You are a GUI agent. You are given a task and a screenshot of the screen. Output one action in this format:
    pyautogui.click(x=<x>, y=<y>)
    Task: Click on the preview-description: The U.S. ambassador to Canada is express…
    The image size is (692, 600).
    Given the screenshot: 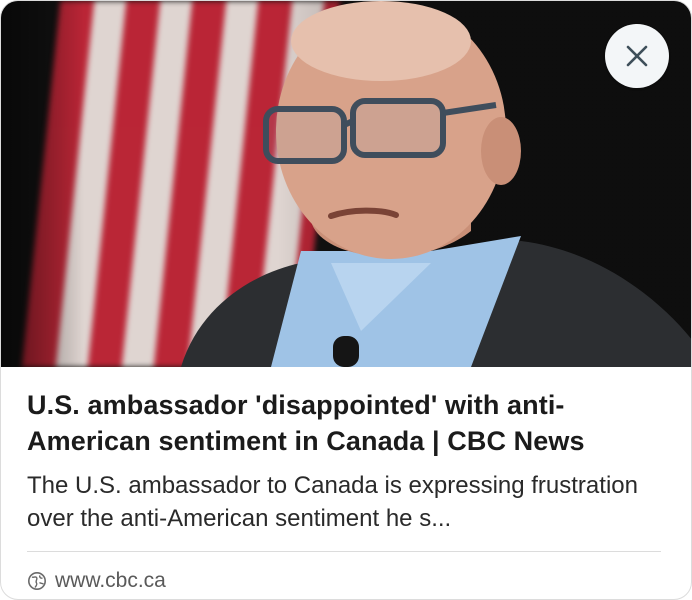 What is the action you would take?
    pyautogui.click(x=332, y=502)
    